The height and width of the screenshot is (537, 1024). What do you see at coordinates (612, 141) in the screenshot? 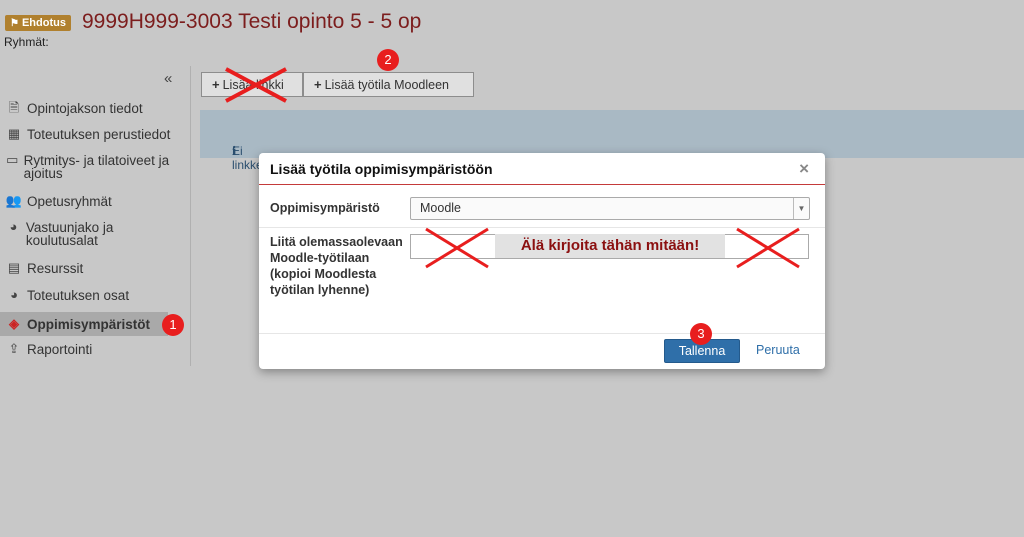
I see `info-alert: ℹ Ei linkkejä` at bounding box center [612, 141].